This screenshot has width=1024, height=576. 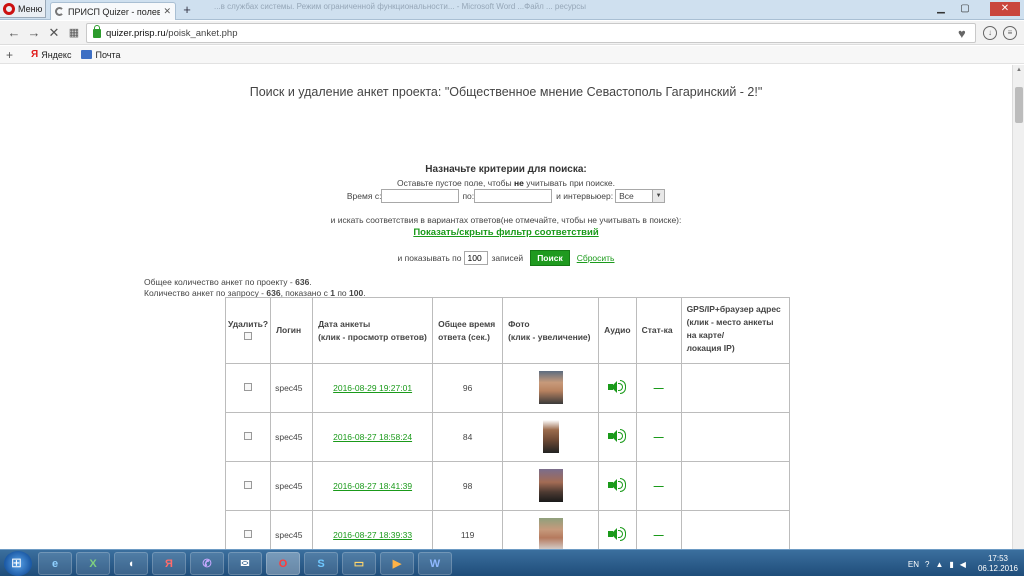 What do you see at coordinates (248, 323) in the screenshot?
I see `header-delete-label: Удалить?` at bounding box center [248, 323].